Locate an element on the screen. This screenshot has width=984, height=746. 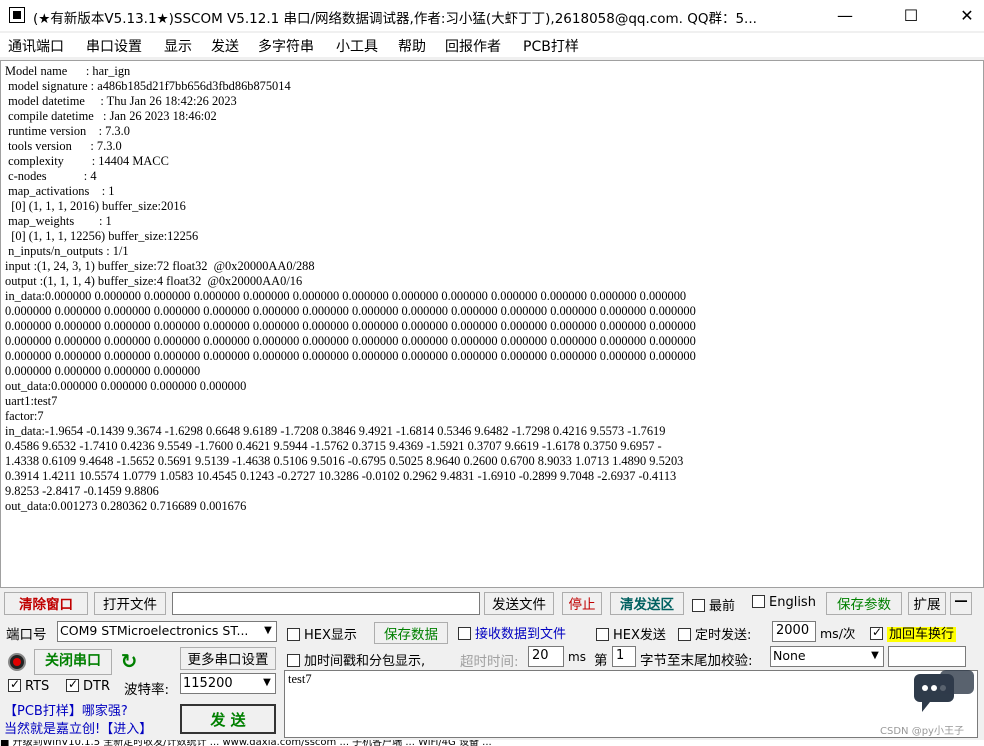
watermark: CSDN @py小王子 is located at coordinates (922, 731).